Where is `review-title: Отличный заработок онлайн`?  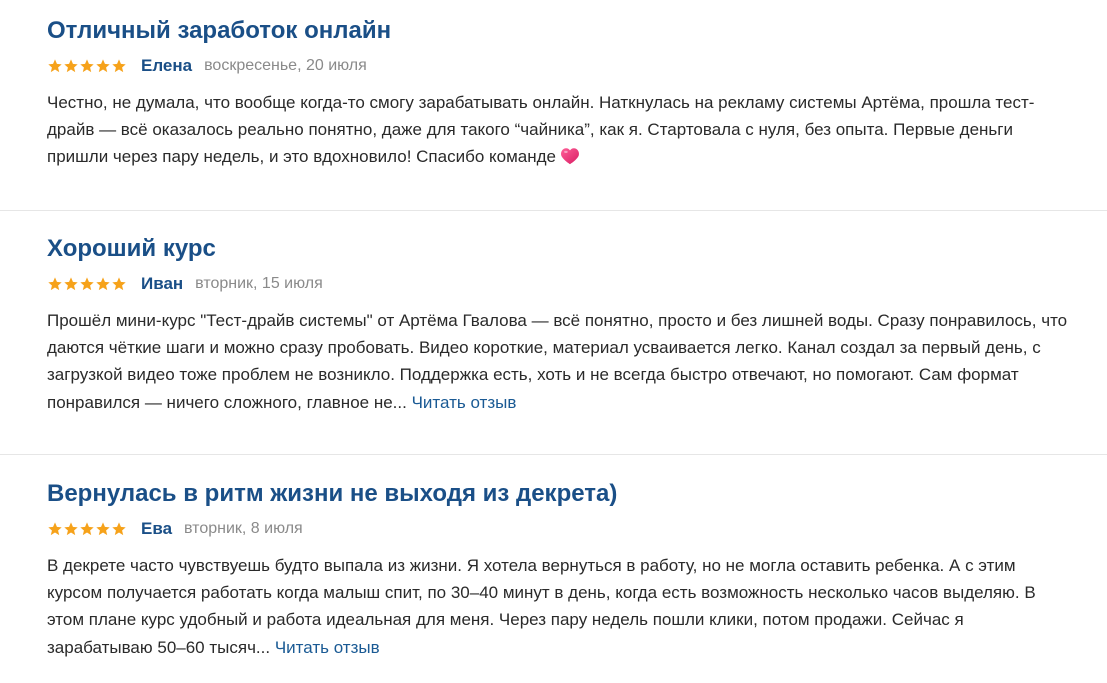
review-title: Отличный заработок онлайн is located at coordinates (559, 31).